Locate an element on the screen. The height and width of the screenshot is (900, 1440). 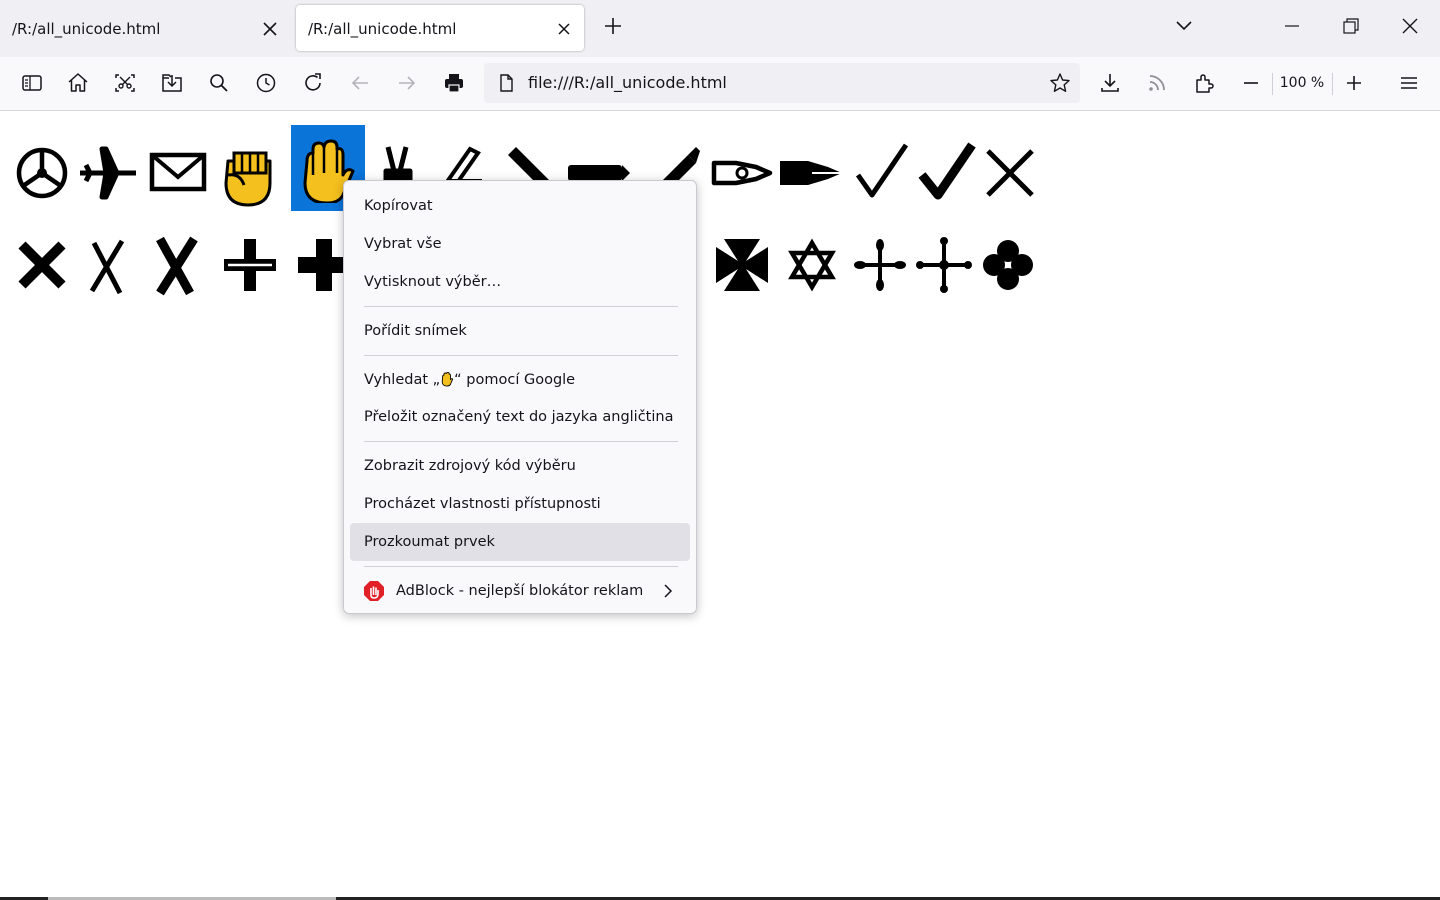
menu-item-copy: Kopírovat is located at coordinates (520, 206).